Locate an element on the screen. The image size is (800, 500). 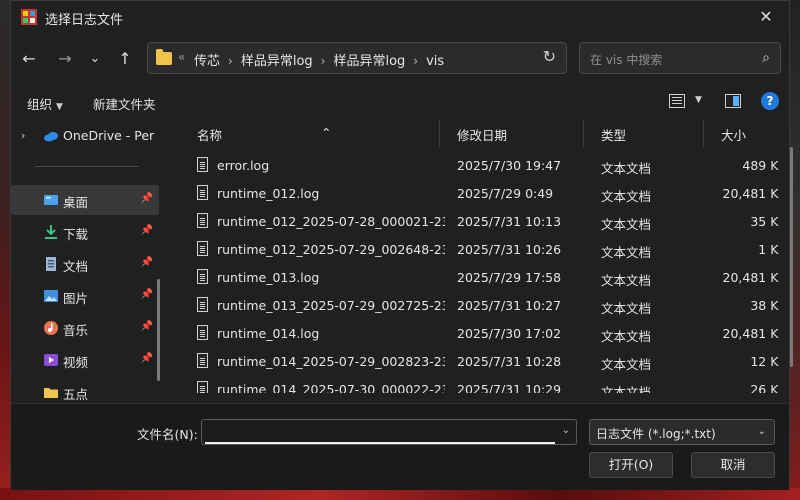
close-button: ✕ is located at coordinates (766, 17).